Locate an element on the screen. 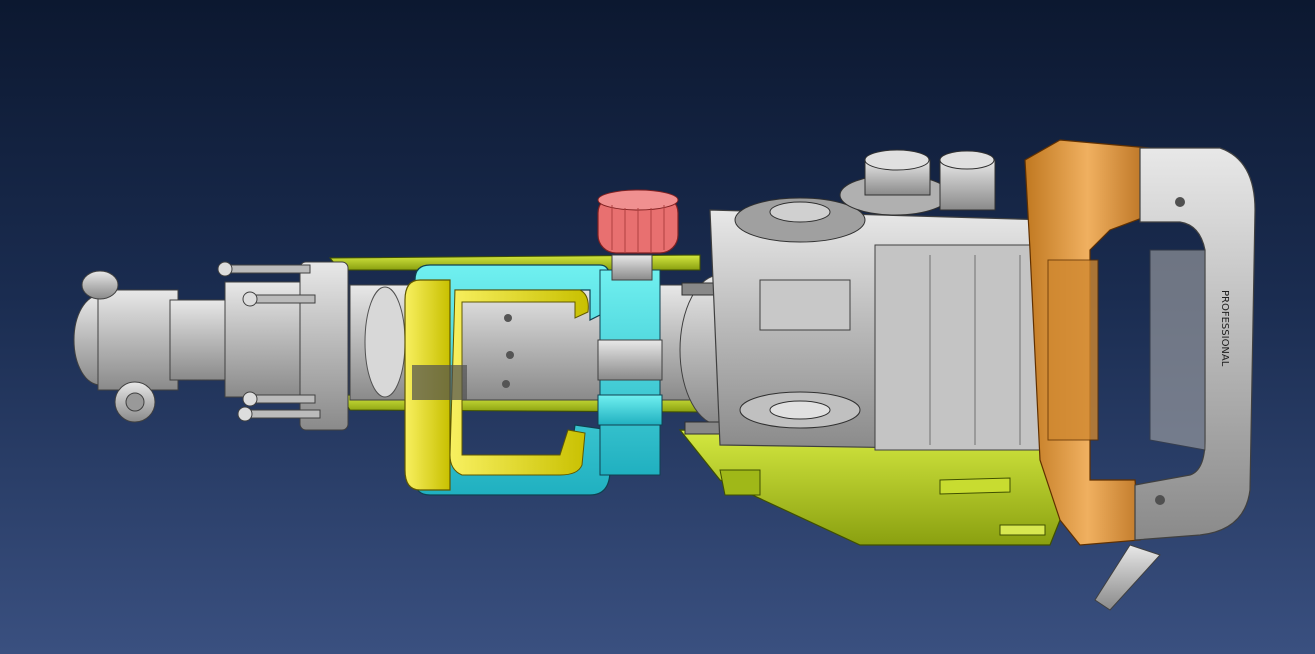 This screenshot has height=654, width=1315. clamp-column is located at coordinates (630, 365).